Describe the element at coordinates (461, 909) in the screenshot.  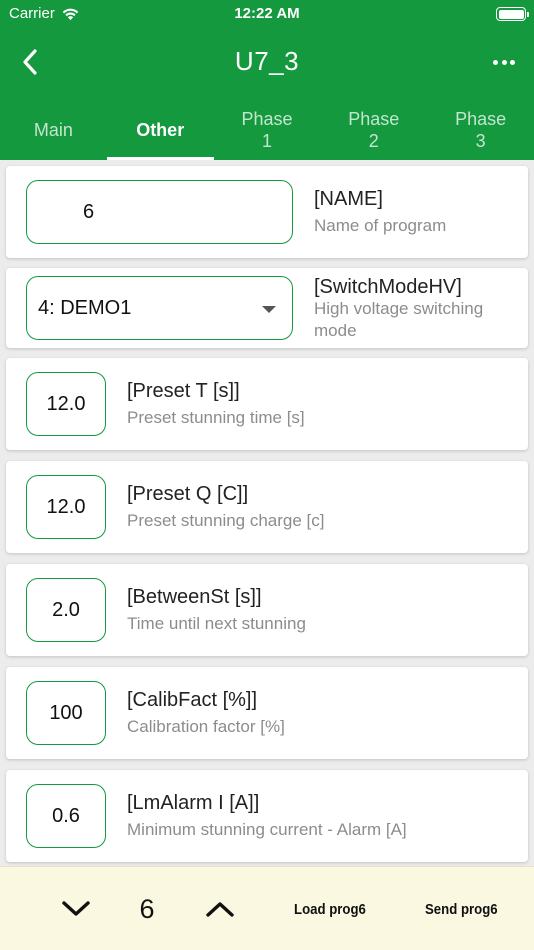
I see `send-program-button: Send prog6` at that location.